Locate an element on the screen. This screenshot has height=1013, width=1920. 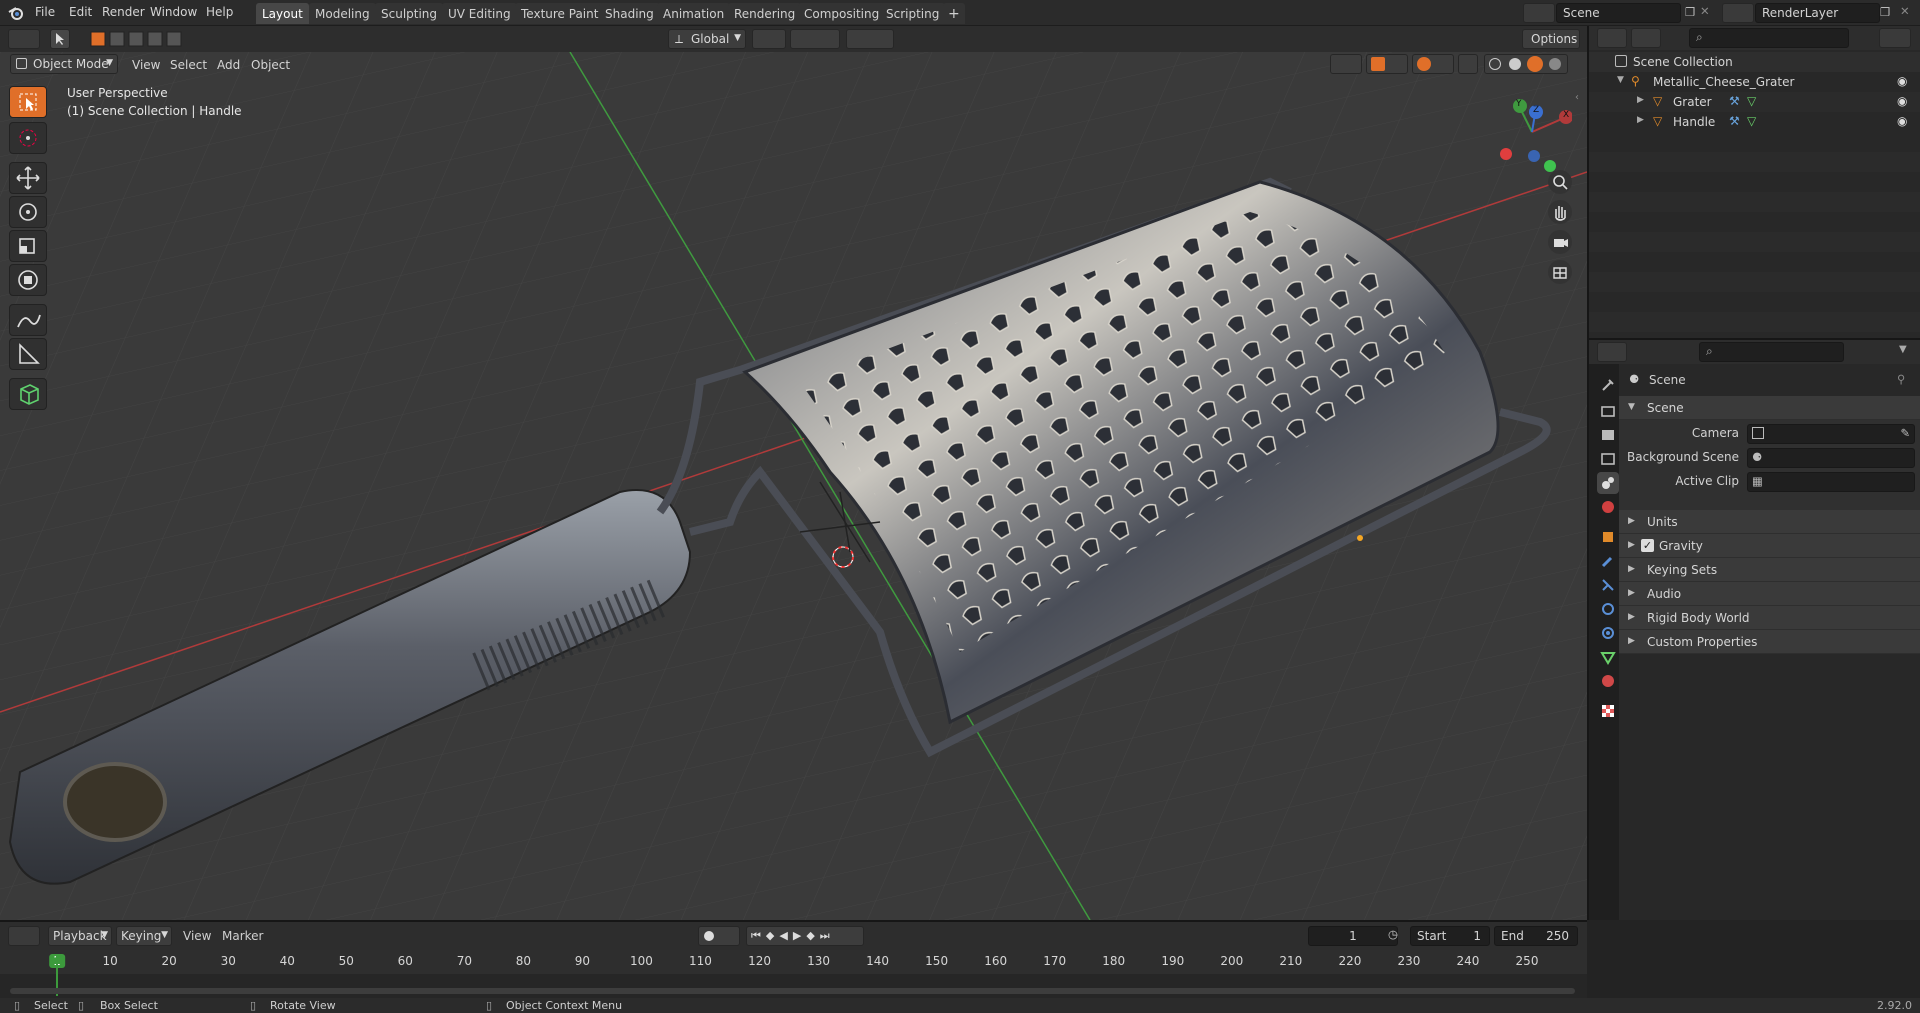
expand-arrow-icon: ▼ is located at coordinates (1620, 80).